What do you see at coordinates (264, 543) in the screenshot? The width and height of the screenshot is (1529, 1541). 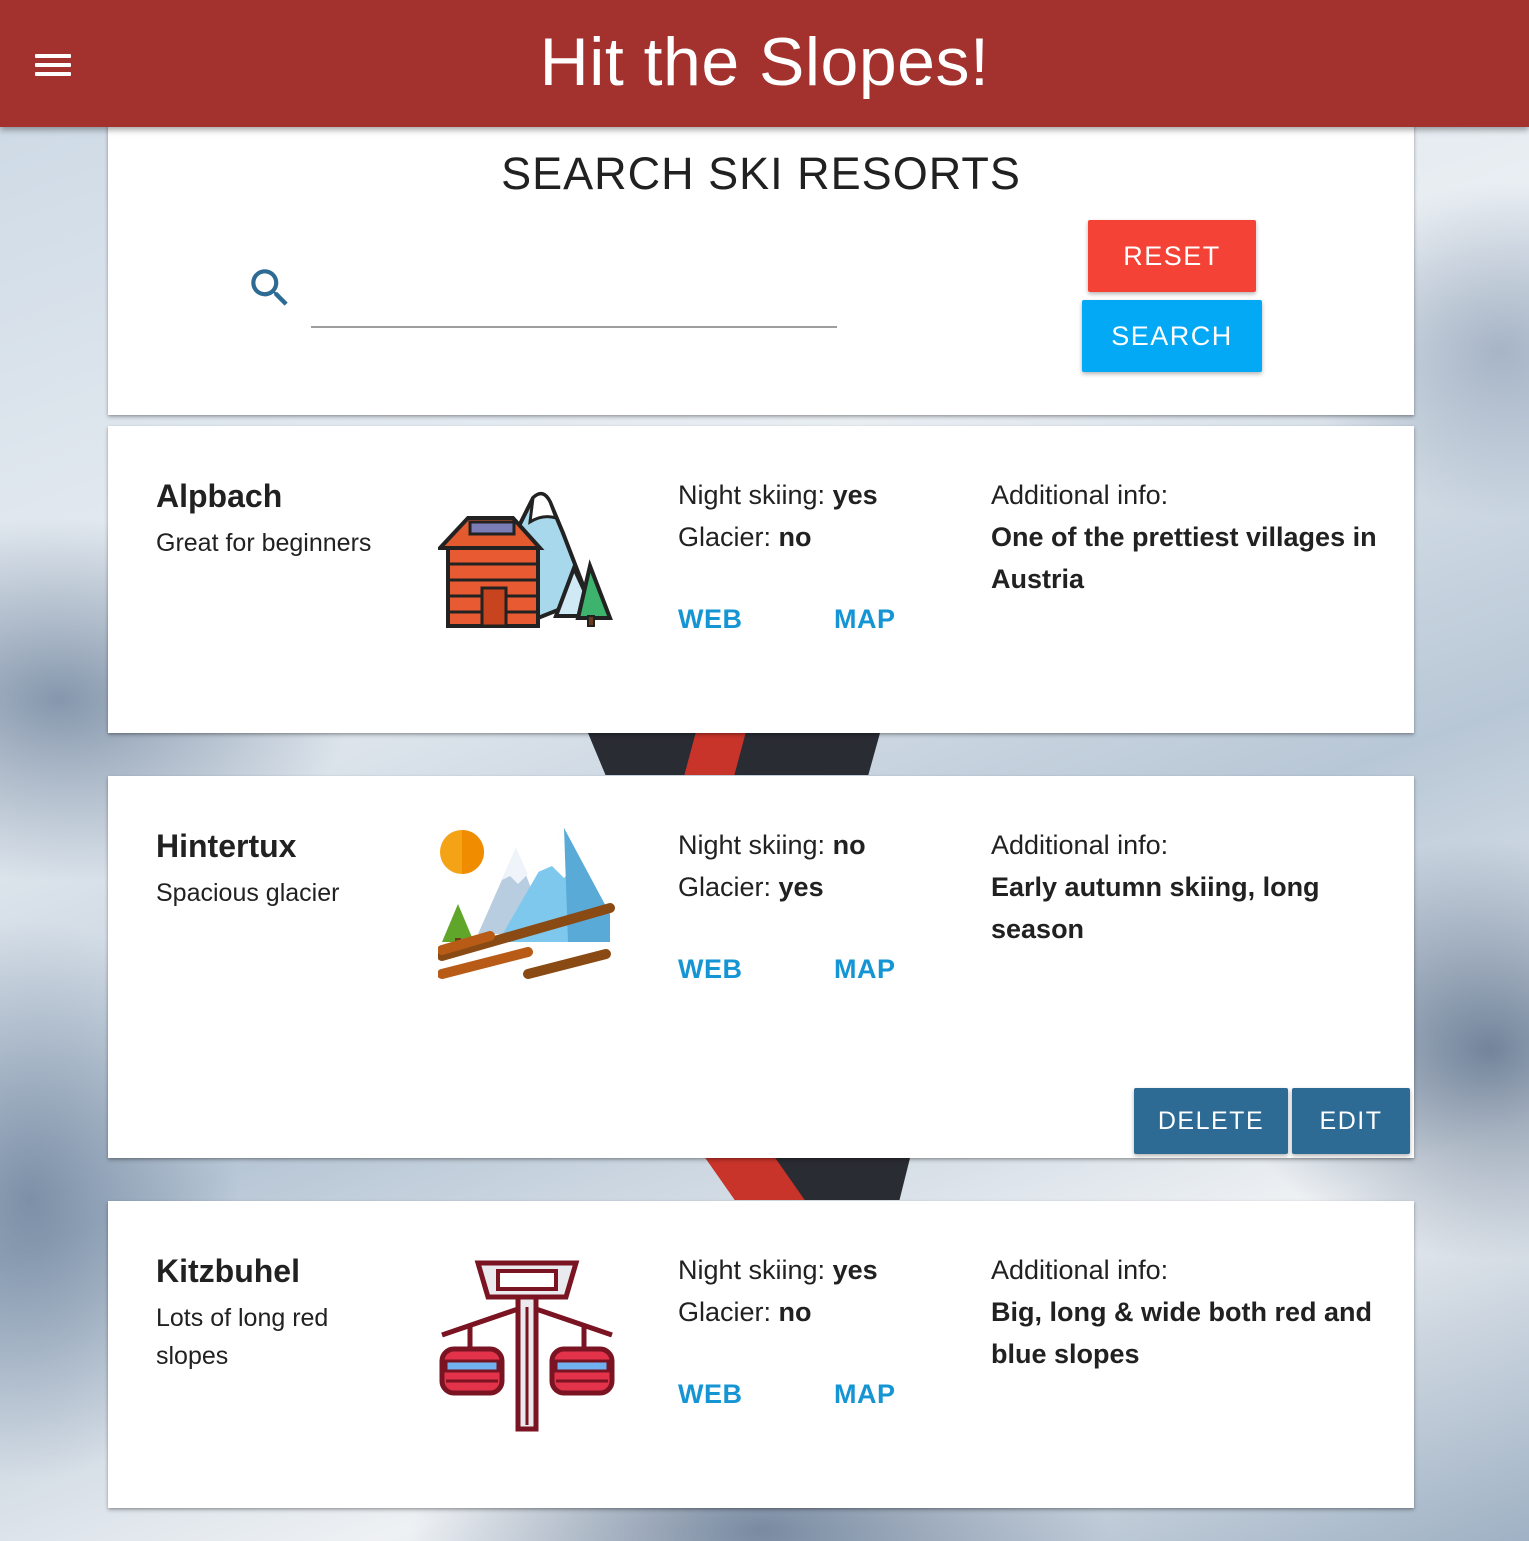 I see `resort-description: Great for beginners` at bounding box center [264, 543].